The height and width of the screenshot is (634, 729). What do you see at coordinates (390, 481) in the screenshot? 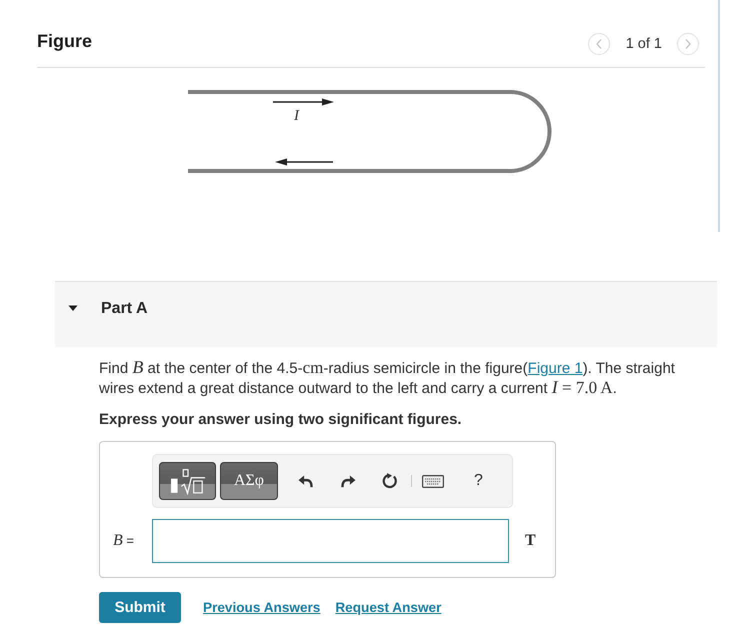
I see `reset-icon` at bounding box center [390, 481].